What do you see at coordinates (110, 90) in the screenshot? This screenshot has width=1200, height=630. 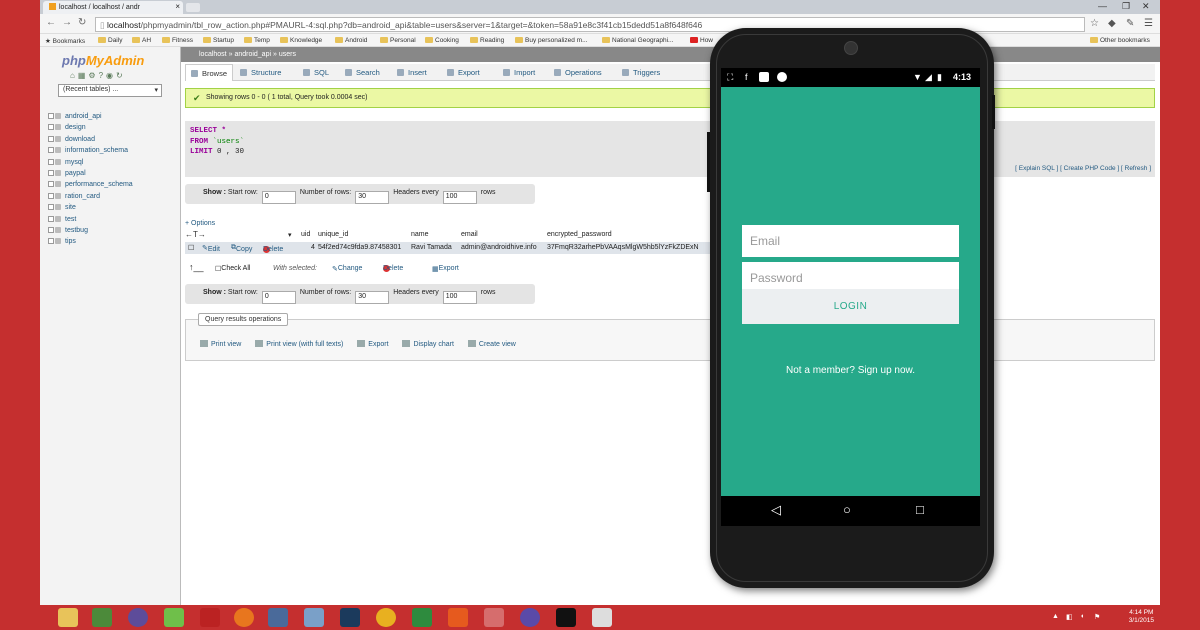 I see `recent-tables-select: (Recent tables) ... ▾` at bounding box center [110, 90].